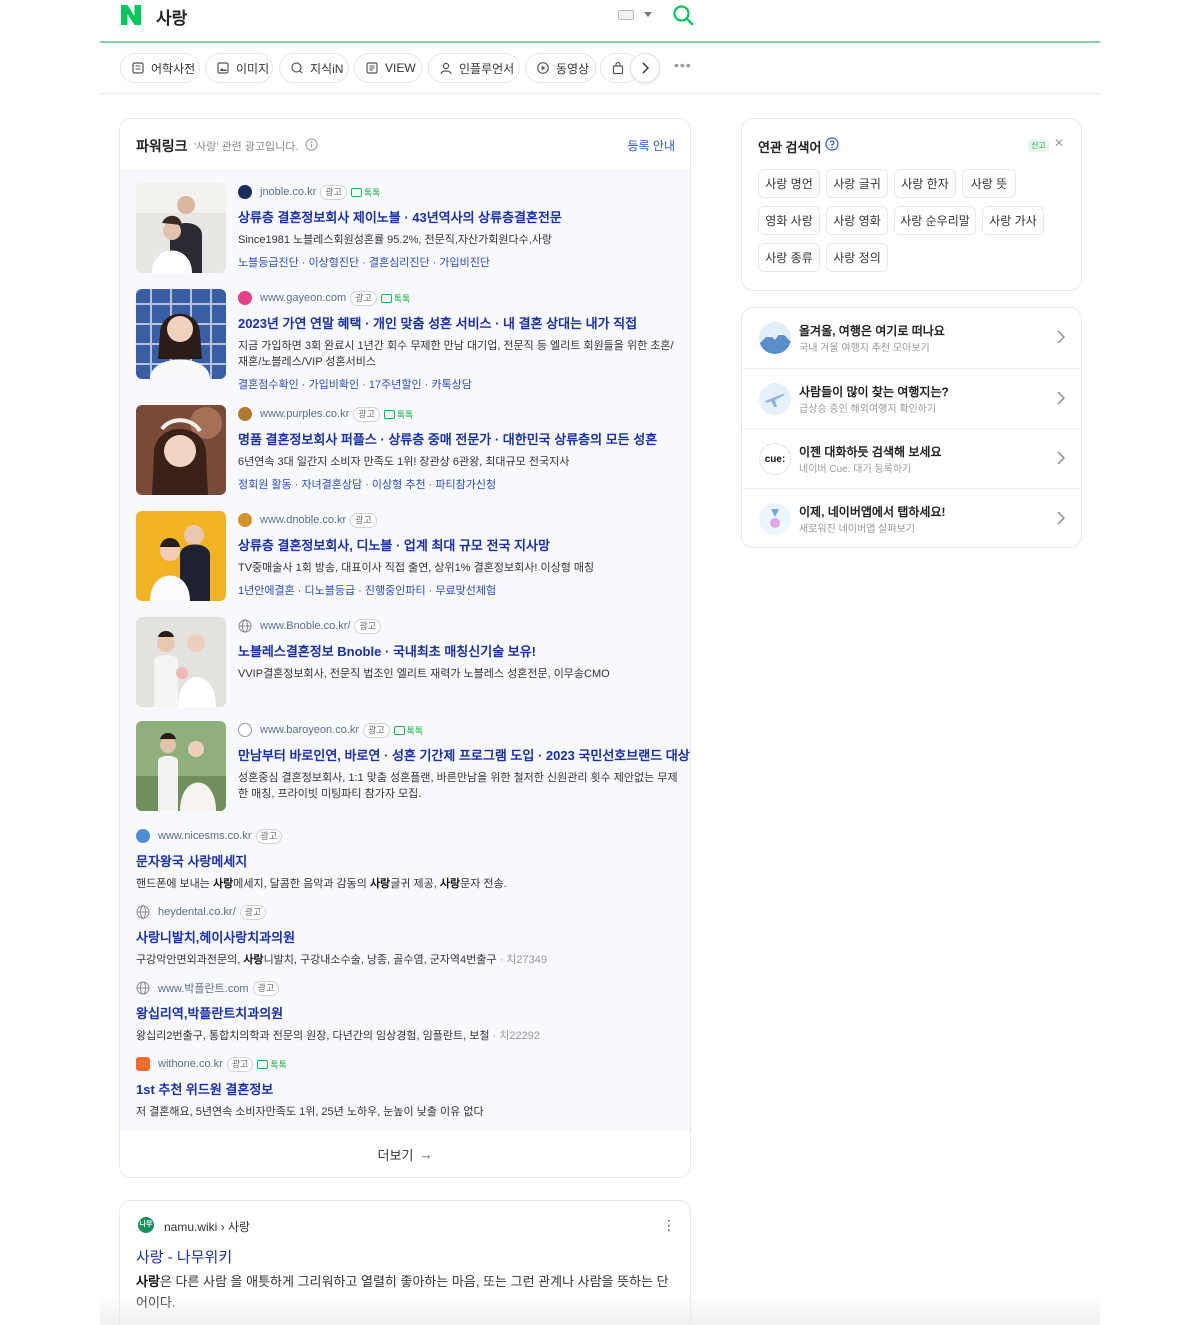 Image resolution: width=1200 pixels, height=1325 pixels. I want to click on tab-influencer: 인플루언서, so click(474, 68).